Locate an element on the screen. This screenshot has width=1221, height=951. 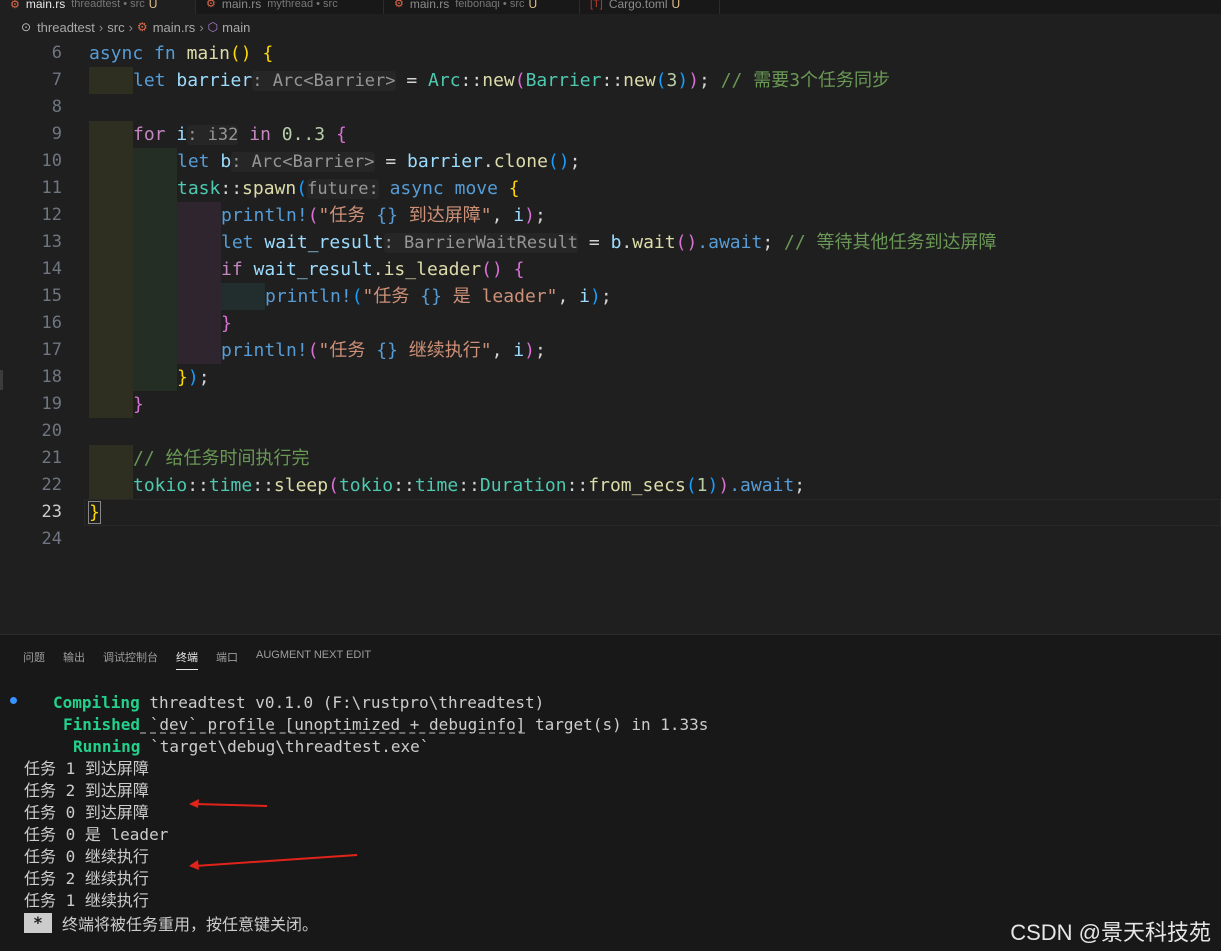
line-number: 15 is located at coordinates (51, 296).